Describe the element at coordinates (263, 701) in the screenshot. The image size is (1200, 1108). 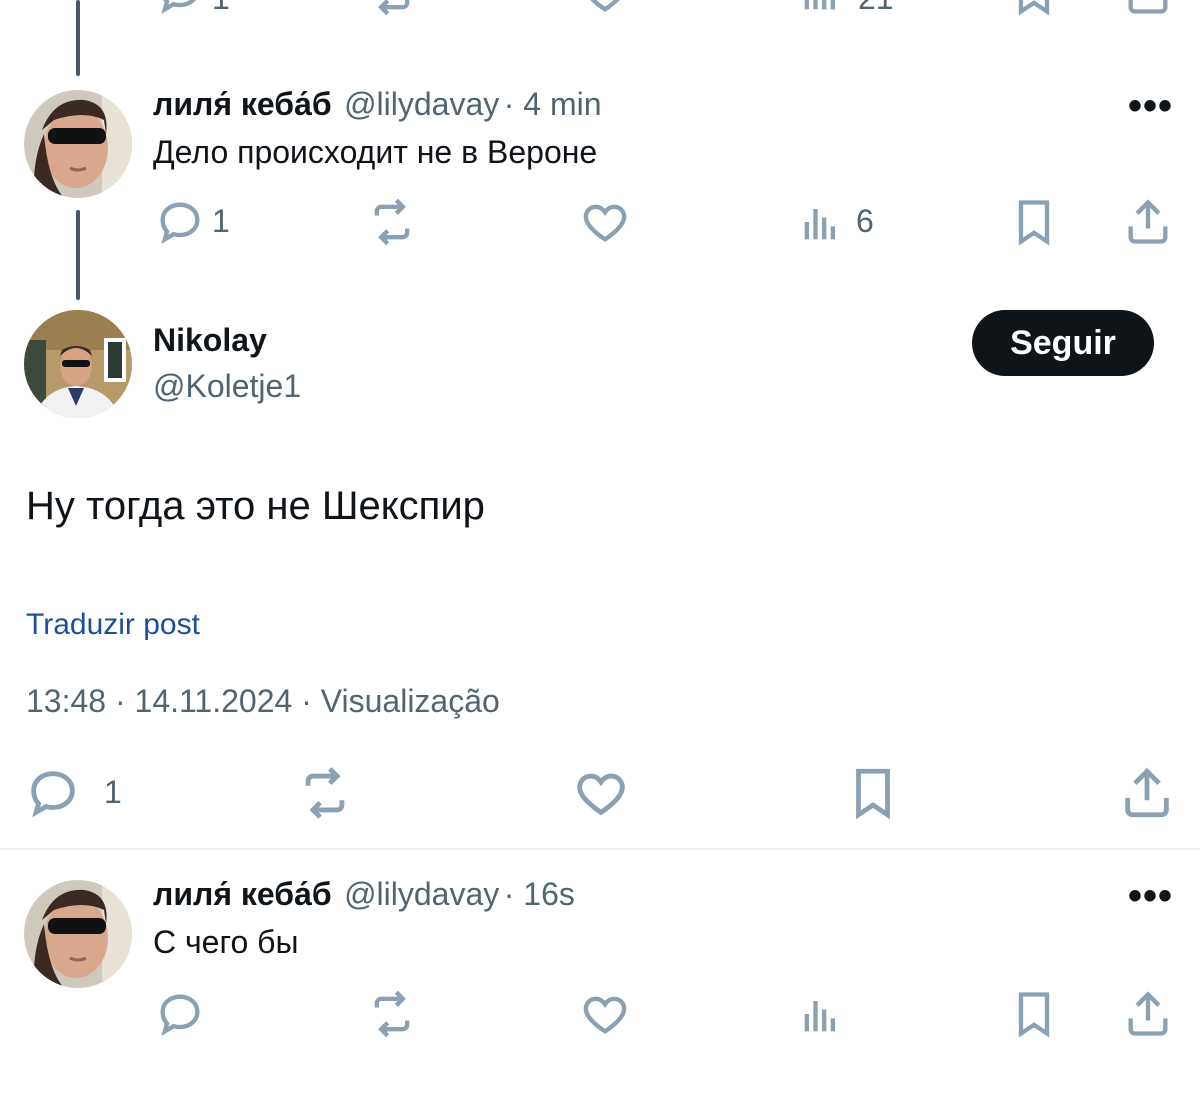
I see `post-meta: 13:48 · 14.11.2024 · Visualização` at that location.